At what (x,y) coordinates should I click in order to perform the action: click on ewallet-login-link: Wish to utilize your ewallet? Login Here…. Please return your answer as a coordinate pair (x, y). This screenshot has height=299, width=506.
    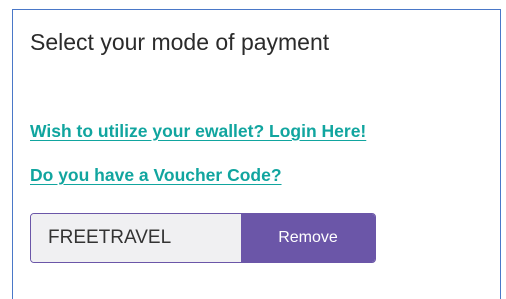
    Looking at the image, I should click on (198, 131).